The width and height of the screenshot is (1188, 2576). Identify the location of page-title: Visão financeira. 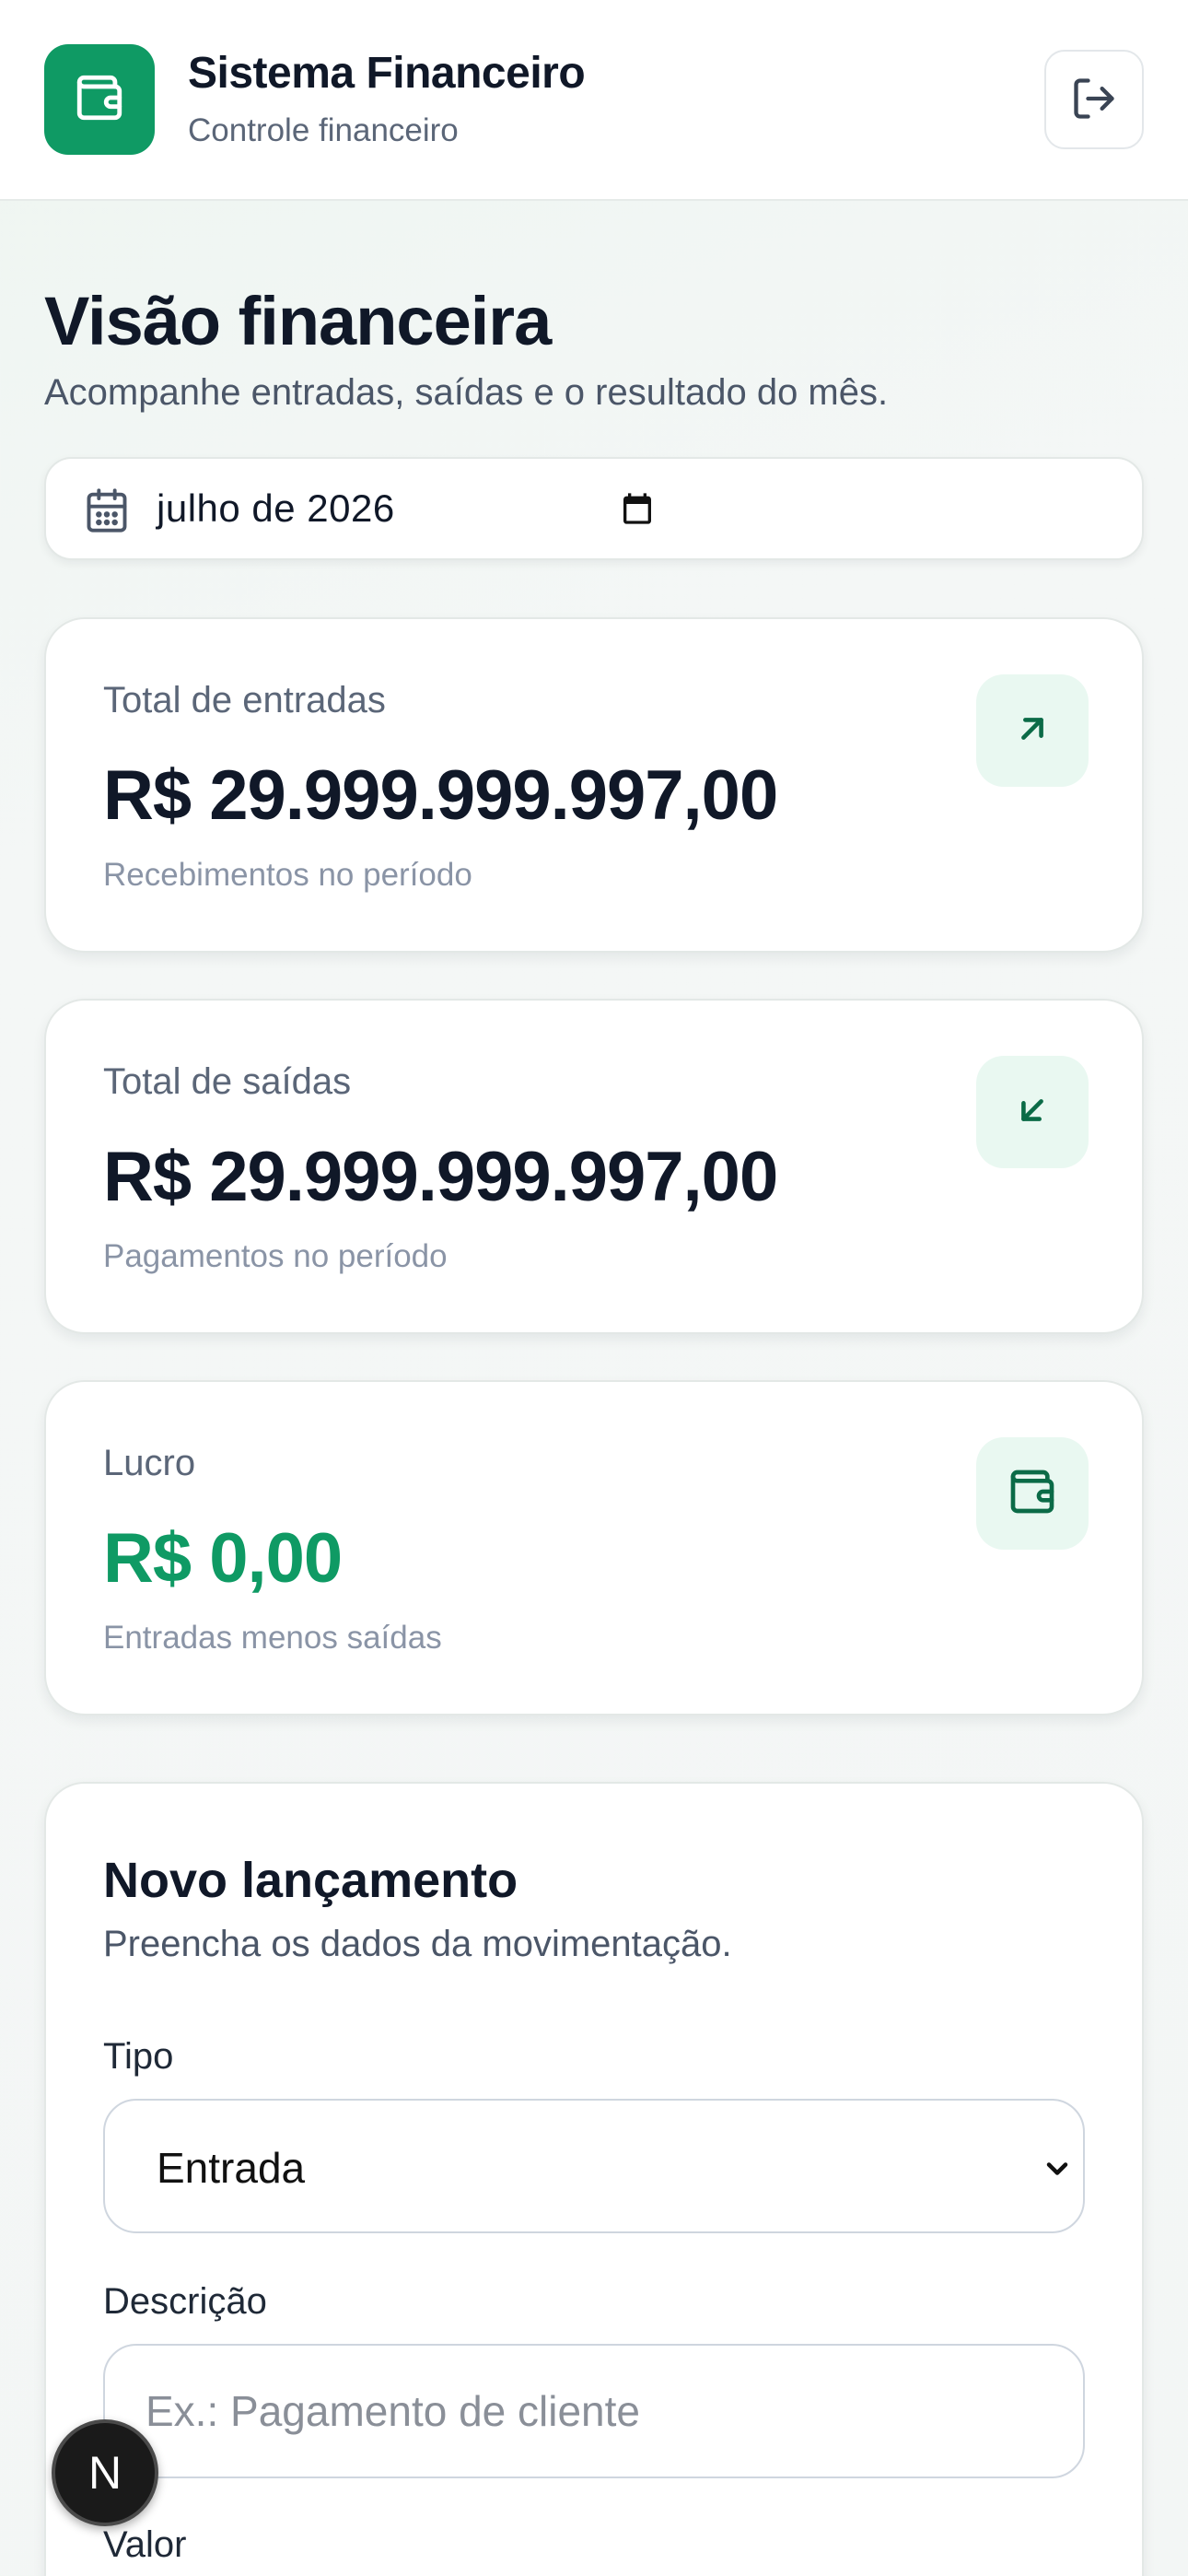
(298, 321).